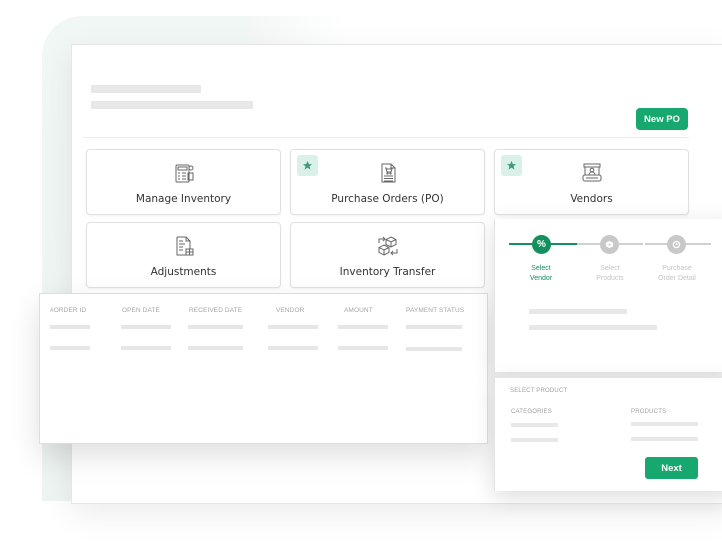  What do you see at coordinates (68, 310) in the screenshot?
I see `column-header-order-id: #ORDER ID` at bounding box center [68, 310].